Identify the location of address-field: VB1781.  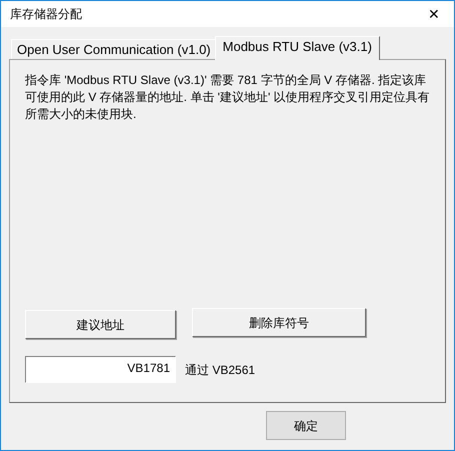
(100, 369).